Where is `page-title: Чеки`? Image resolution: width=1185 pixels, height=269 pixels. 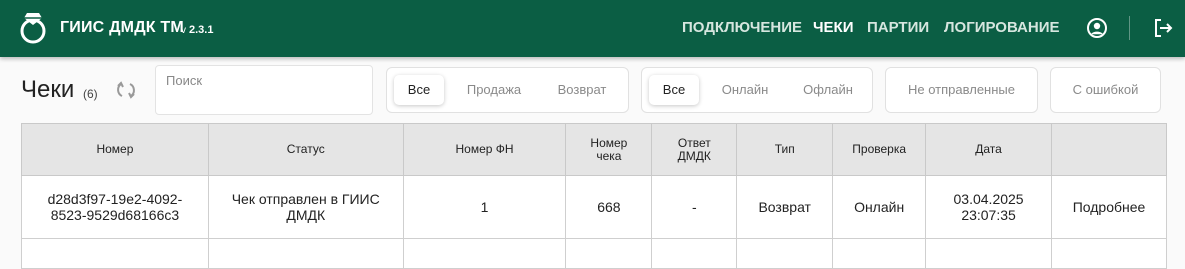 page-title: Чеки is located at coordinates (48, 89).